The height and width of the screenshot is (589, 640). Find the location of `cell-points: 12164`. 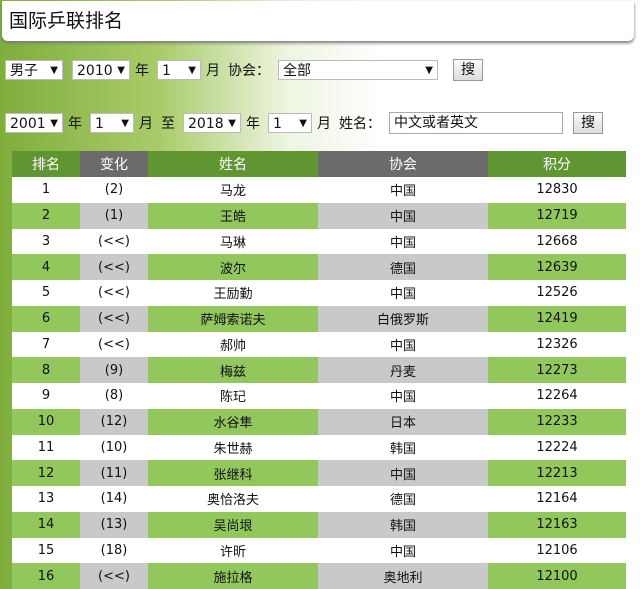

cell-points: 12164 is located at coordinates (557, 499).